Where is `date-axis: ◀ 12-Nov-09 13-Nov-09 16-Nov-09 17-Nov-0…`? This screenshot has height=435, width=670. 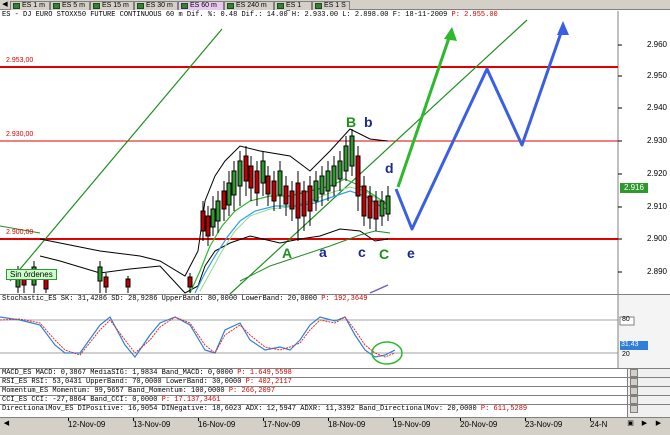 date-axis: ◀ 12-Nov-09 13-Nov-09 16-Nov-09 17-Nov-0… is located at coordinates (335, 426).